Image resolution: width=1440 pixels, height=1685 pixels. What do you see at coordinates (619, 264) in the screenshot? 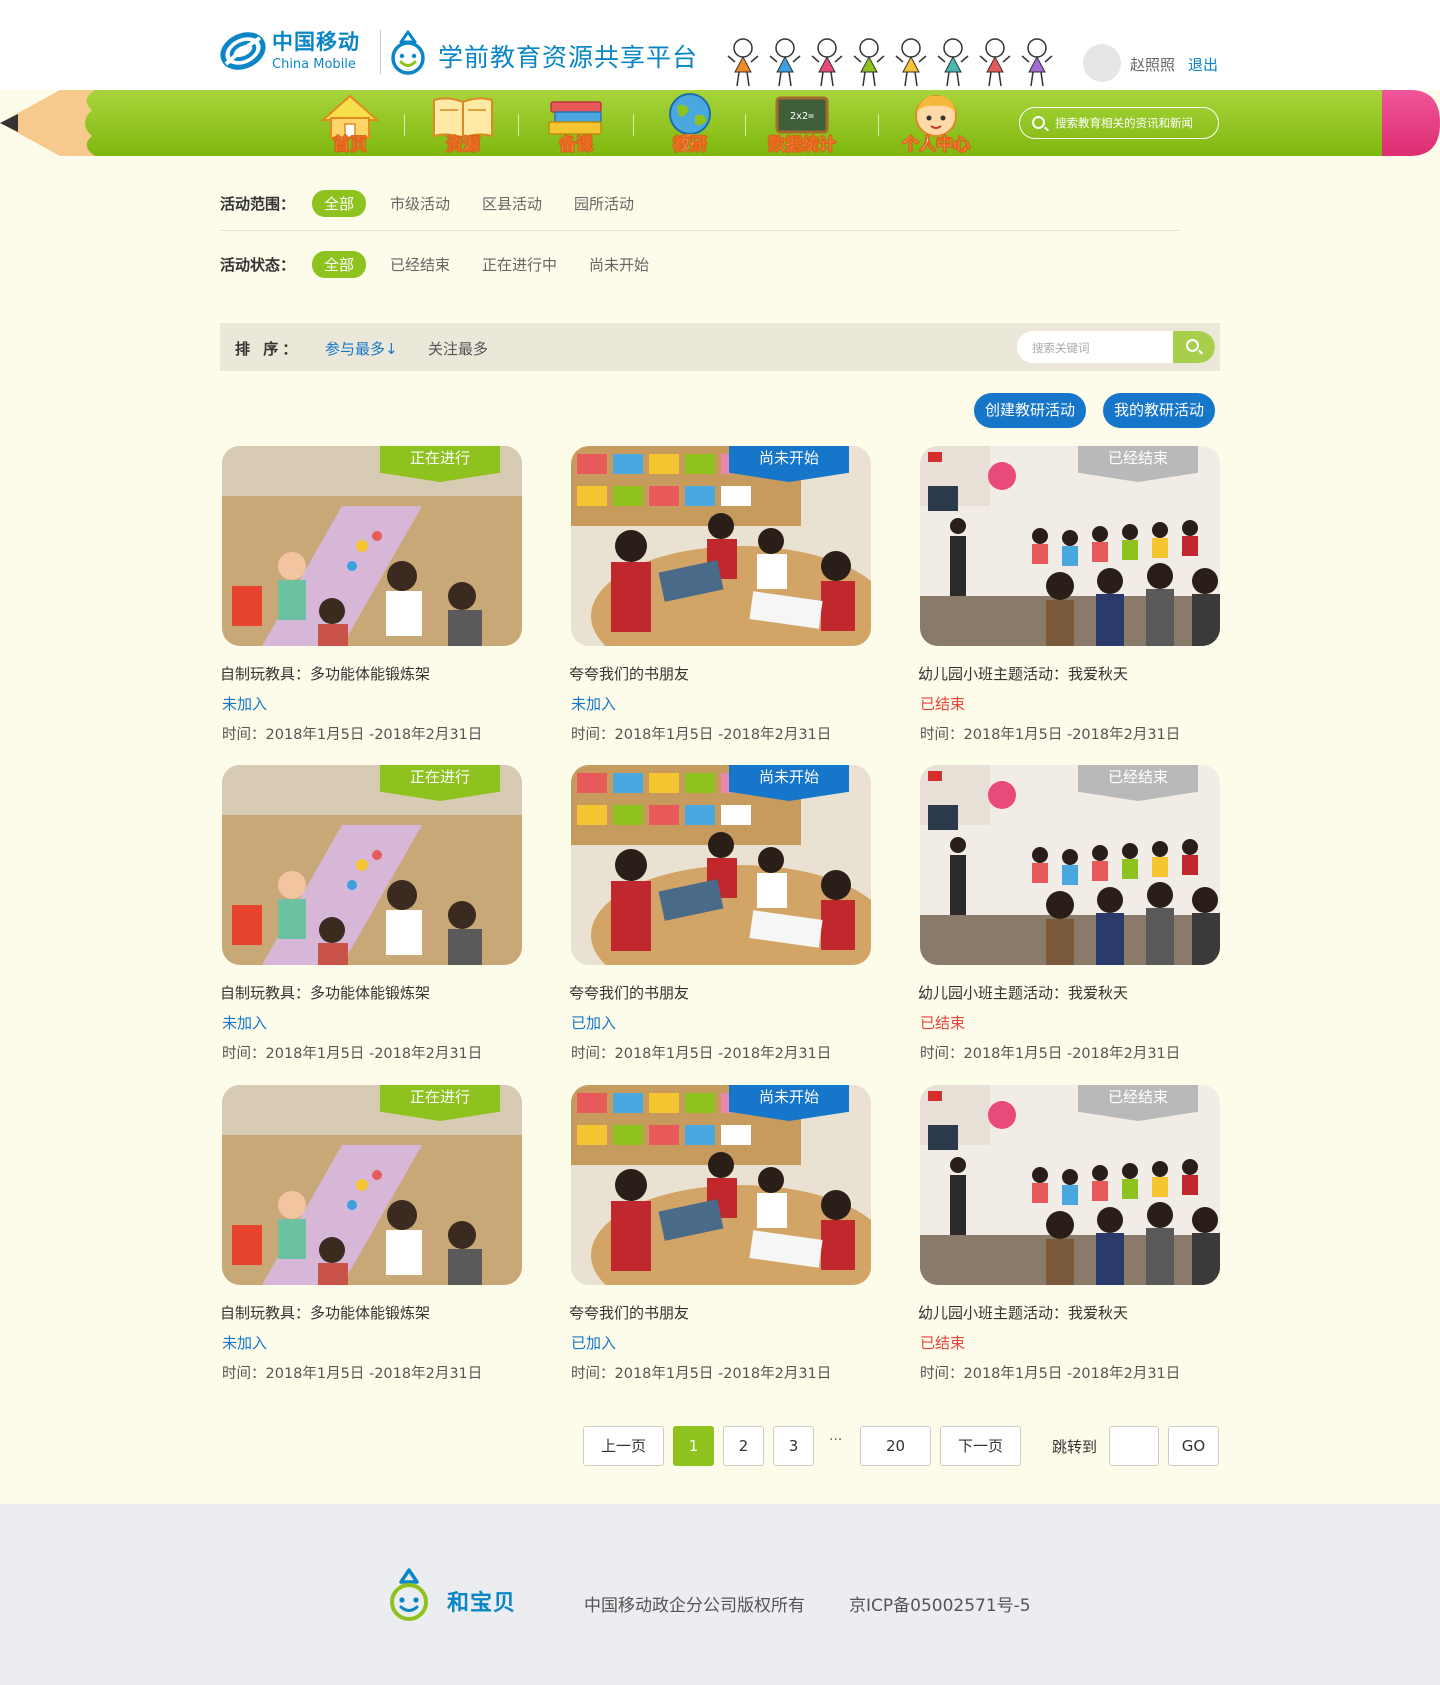
I see `filter-state-upcoming: 尚未开始` at bounding box center [619, 264].